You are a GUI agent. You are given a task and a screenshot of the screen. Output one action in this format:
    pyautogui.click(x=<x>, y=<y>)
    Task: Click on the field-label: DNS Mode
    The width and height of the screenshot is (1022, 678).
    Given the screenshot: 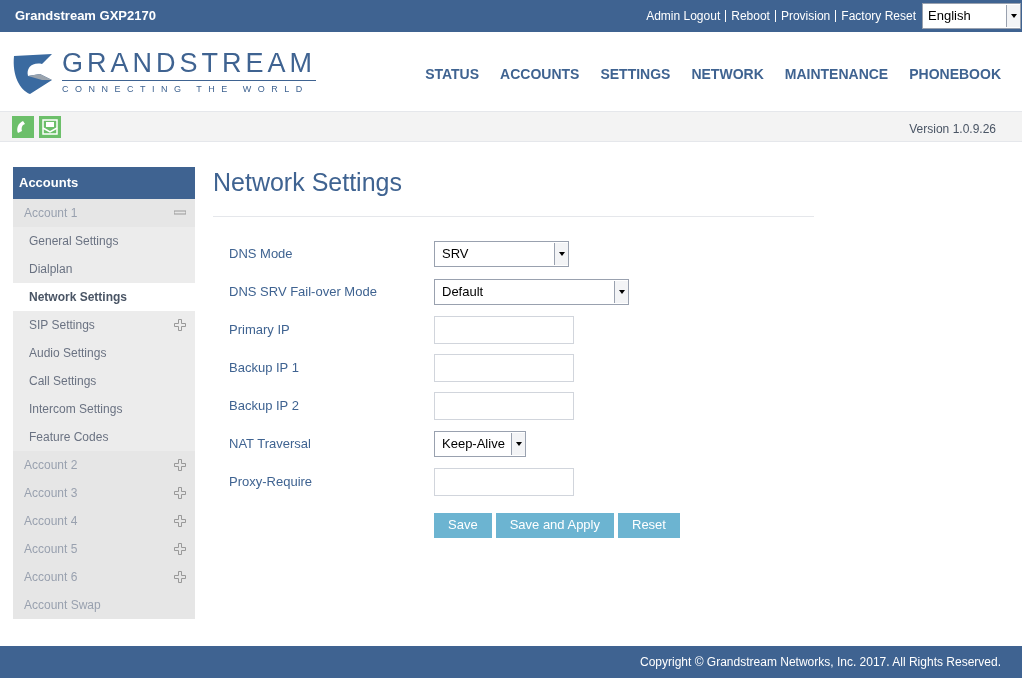 What is the action you would take?
    pyautogui.click(x=261, y=253)
    